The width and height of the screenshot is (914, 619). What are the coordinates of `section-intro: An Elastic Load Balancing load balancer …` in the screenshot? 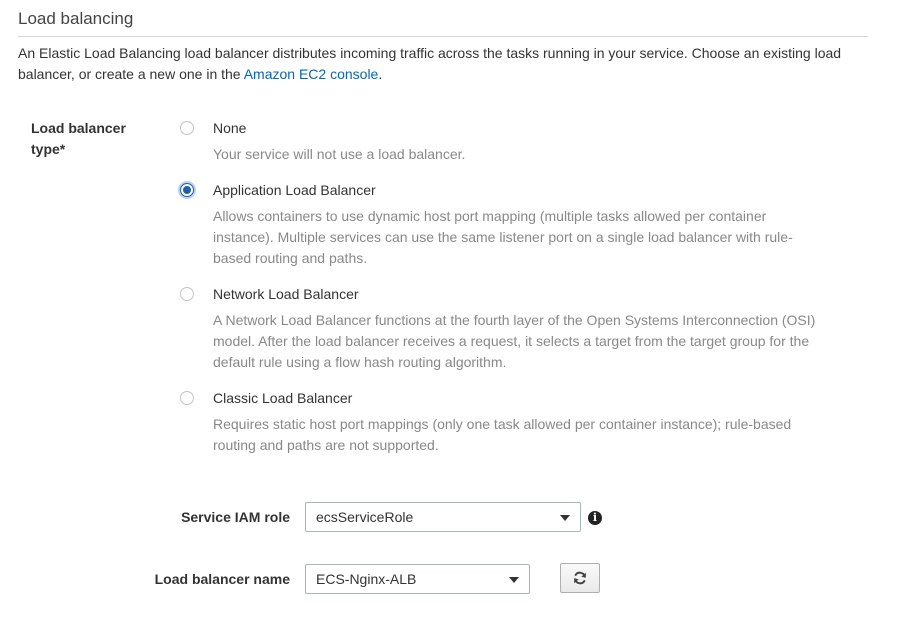 It's located at (443, 64).